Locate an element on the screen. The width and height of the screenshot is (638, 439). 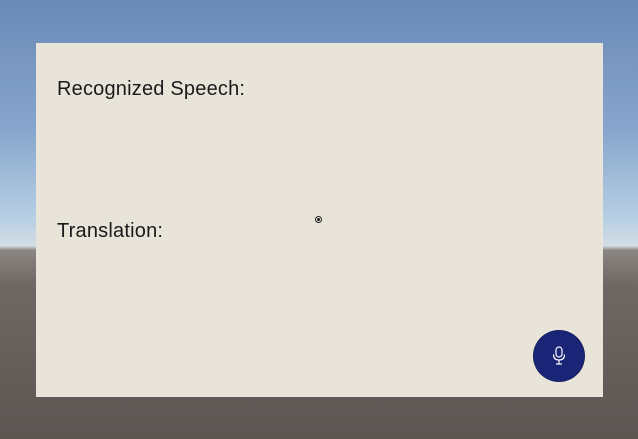
microphone-icon is located at coordinates (559, 355).